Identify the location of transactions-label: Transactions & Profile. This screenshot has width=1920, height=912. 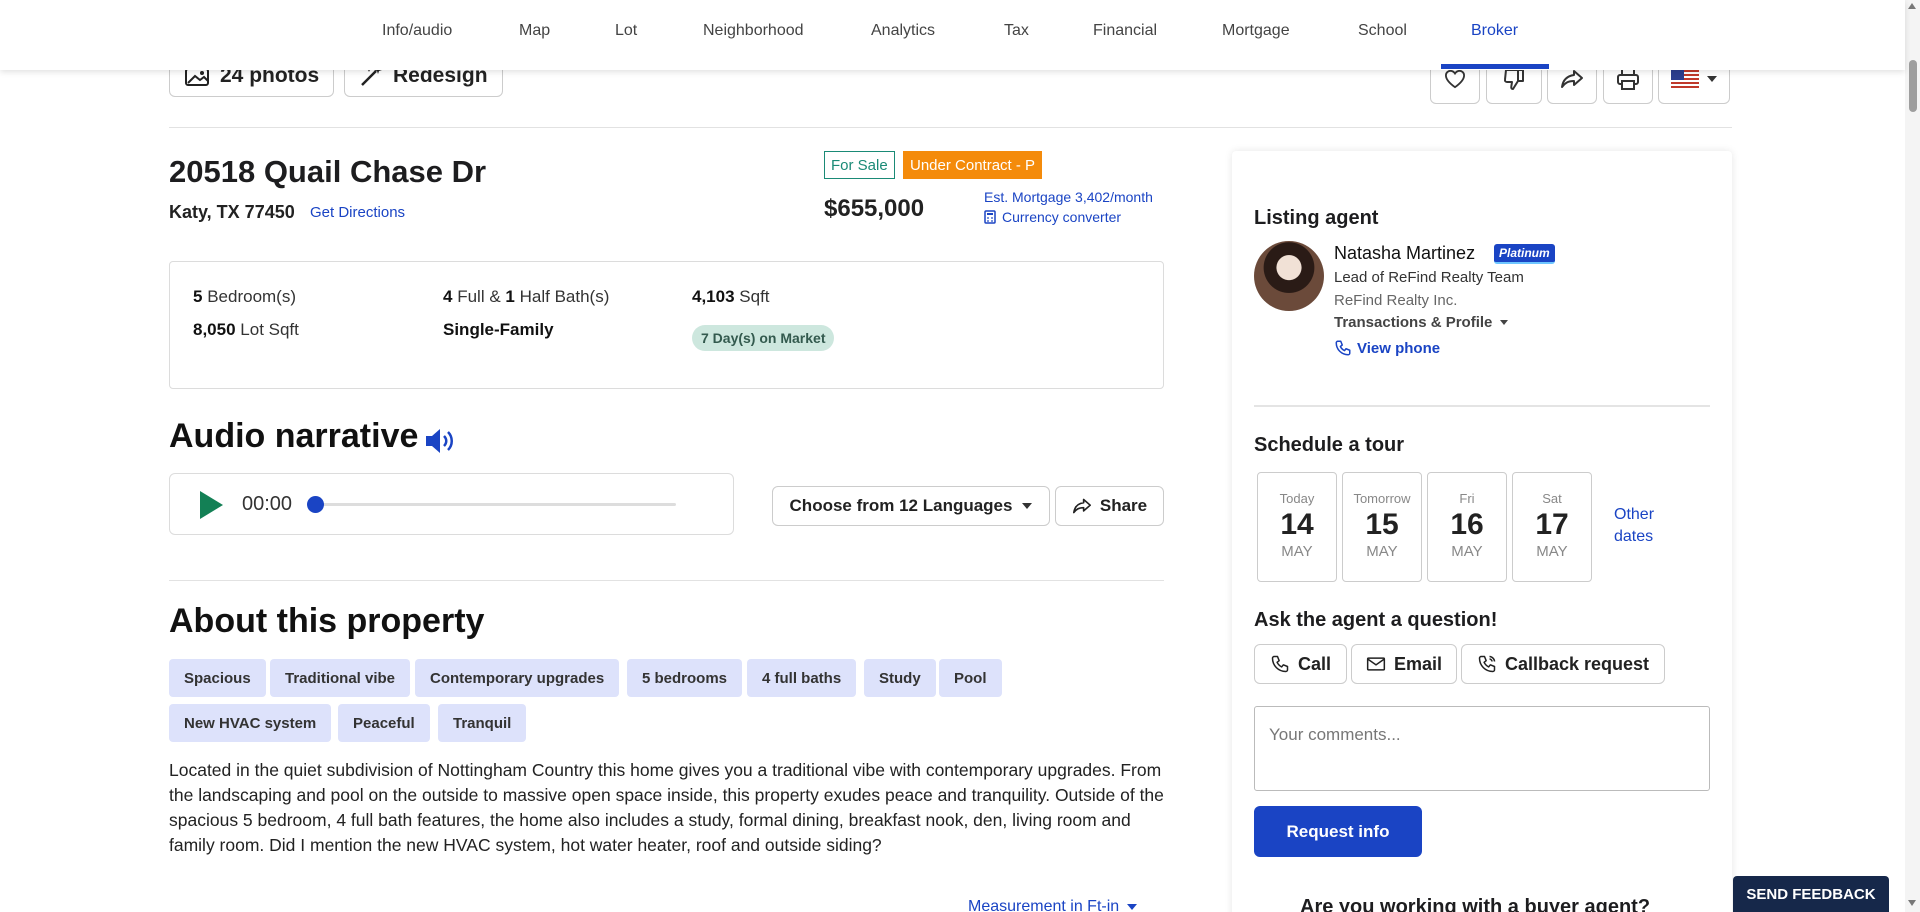
(1413, 322).